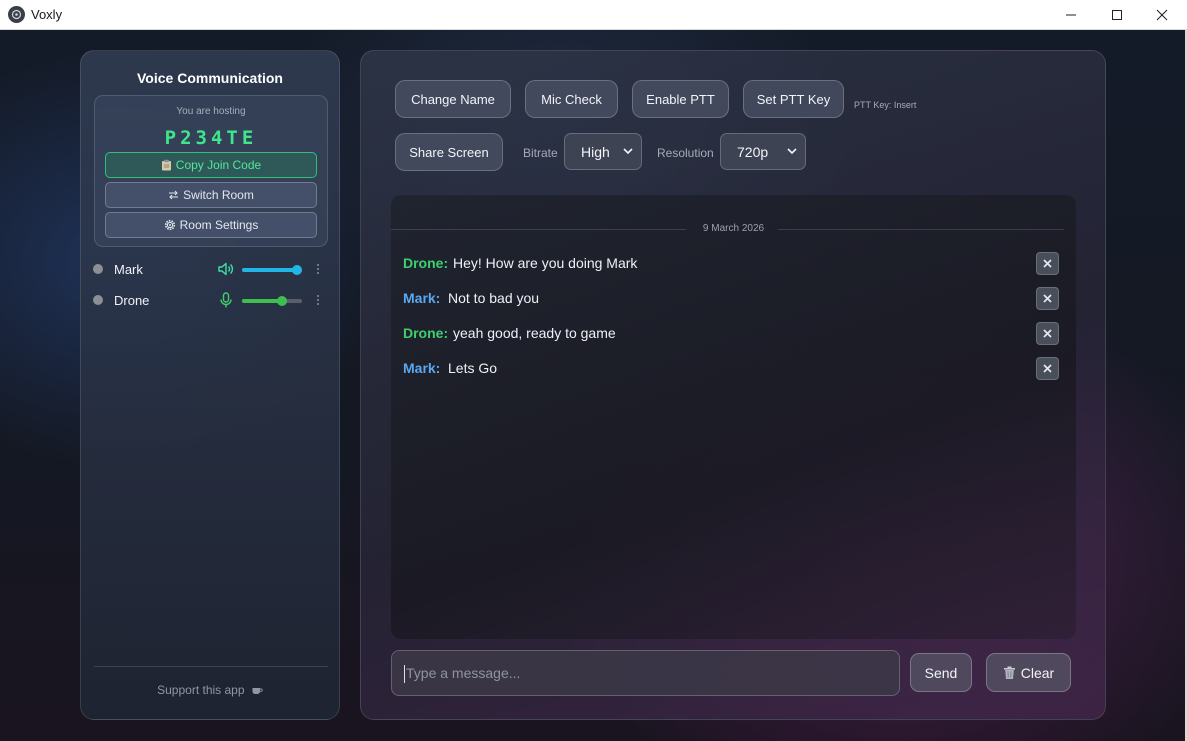 Image resolution: width=1187 pixels, height=741 pixels. I want to click on bitrate-value: High, so click(595, 151).